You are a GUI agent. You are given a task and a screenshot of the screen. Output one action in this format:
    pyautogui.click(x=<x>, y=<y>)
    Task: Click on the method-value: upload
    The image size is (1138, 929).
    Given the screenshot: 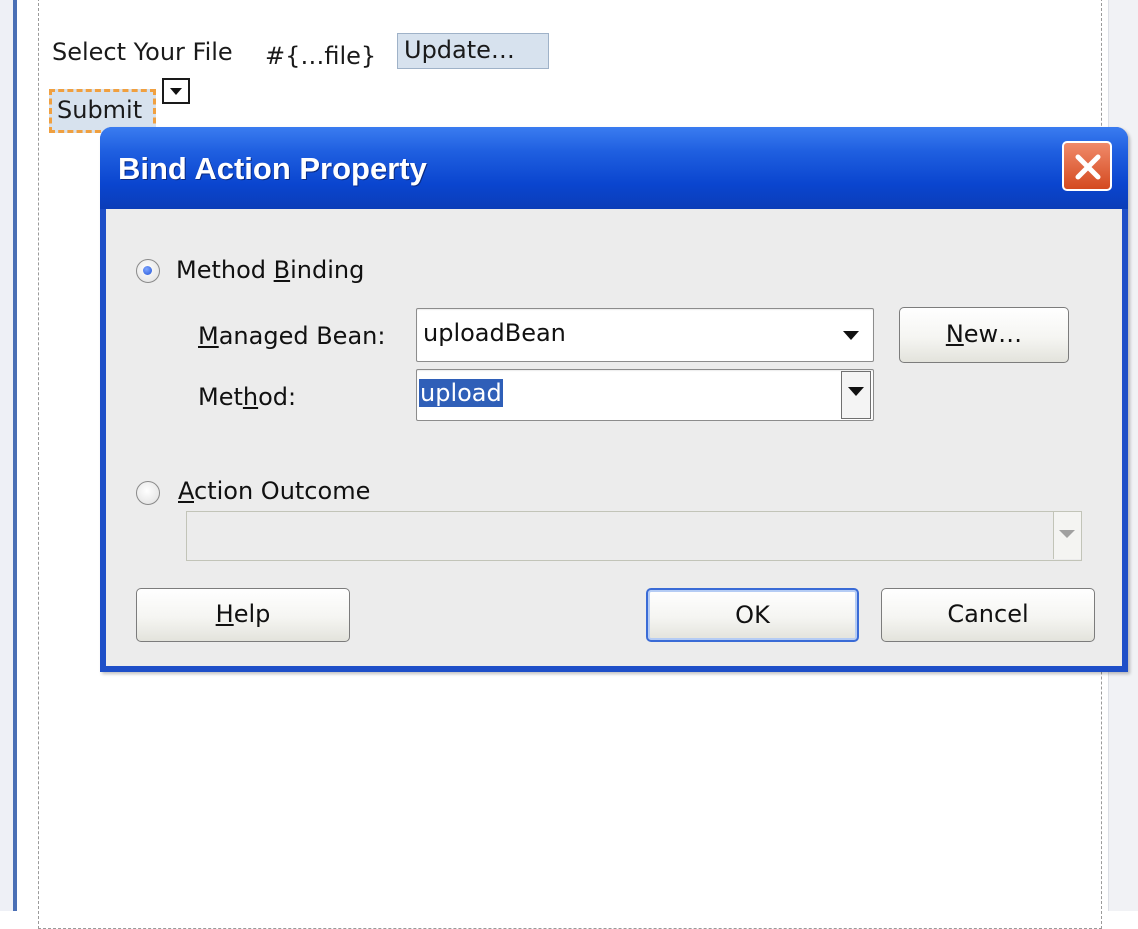 What is the action you would take?
    pyautogui.click(x=461, y=393)
    